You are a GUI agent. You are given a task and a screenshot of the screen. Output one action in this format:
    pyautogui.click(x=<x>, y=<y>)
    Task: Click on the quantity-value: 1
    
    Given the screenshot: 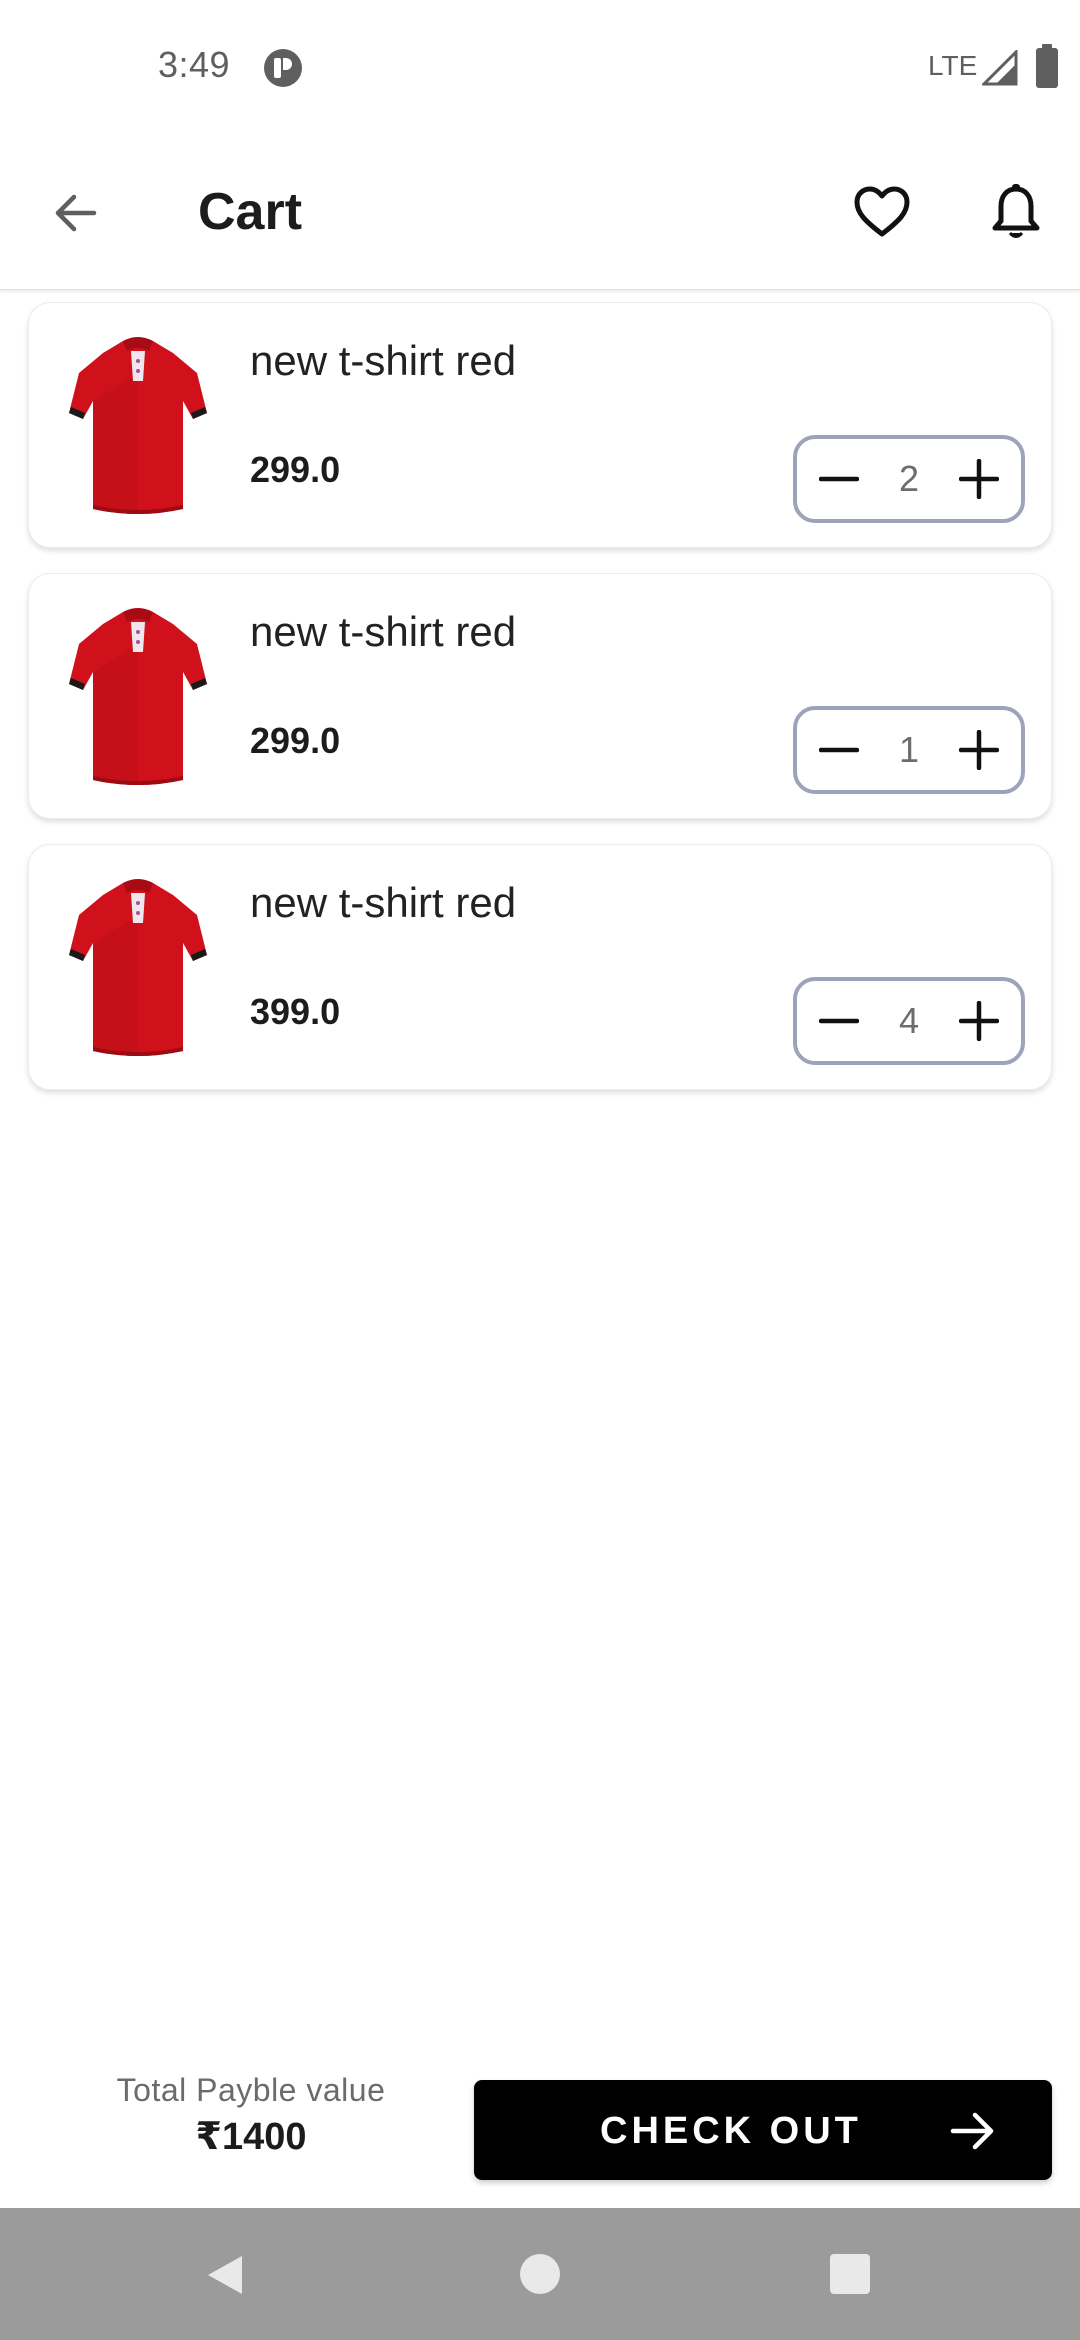 What is the action you would take?
    pyautogui.click(x=909, y=749)
    